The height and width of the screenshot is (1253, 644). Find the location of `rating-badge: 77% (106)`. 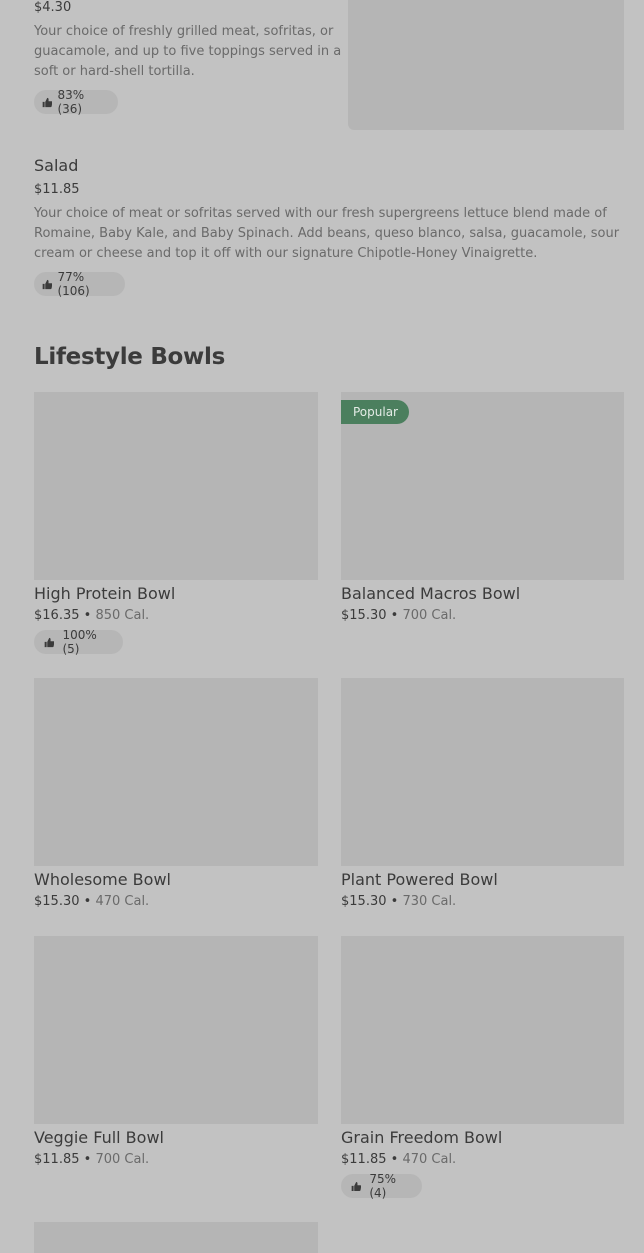

rating-badge: 77% (106) is located at coordinates (79, 284).